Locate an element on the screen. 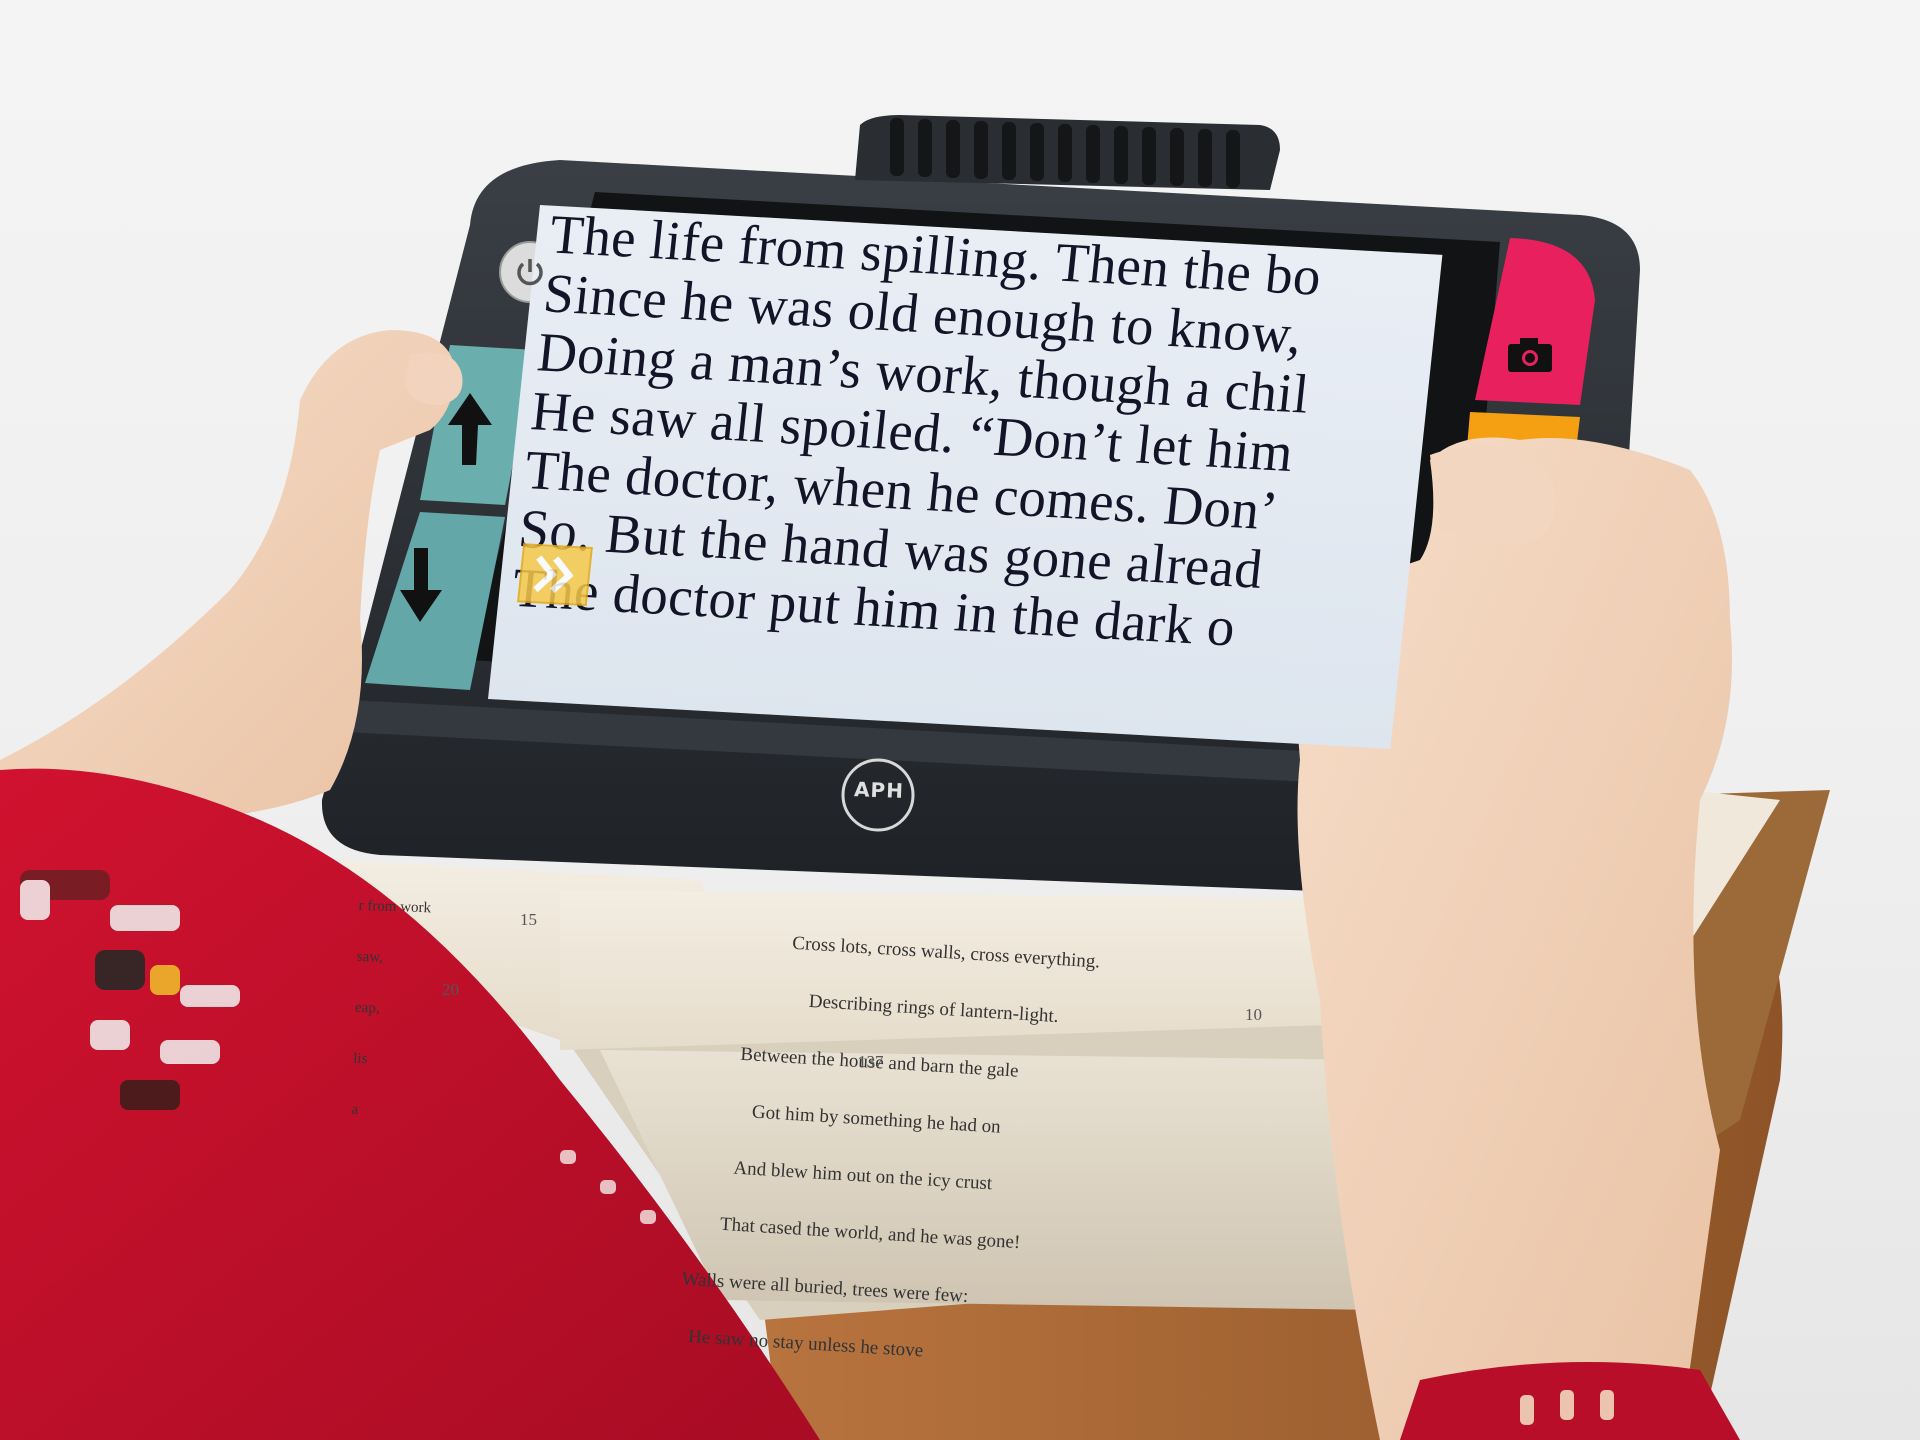 The height and width of the screenshot is (1440, 1920). book-line: Between the house and barn the gale is located at coordinates (879, 1062).